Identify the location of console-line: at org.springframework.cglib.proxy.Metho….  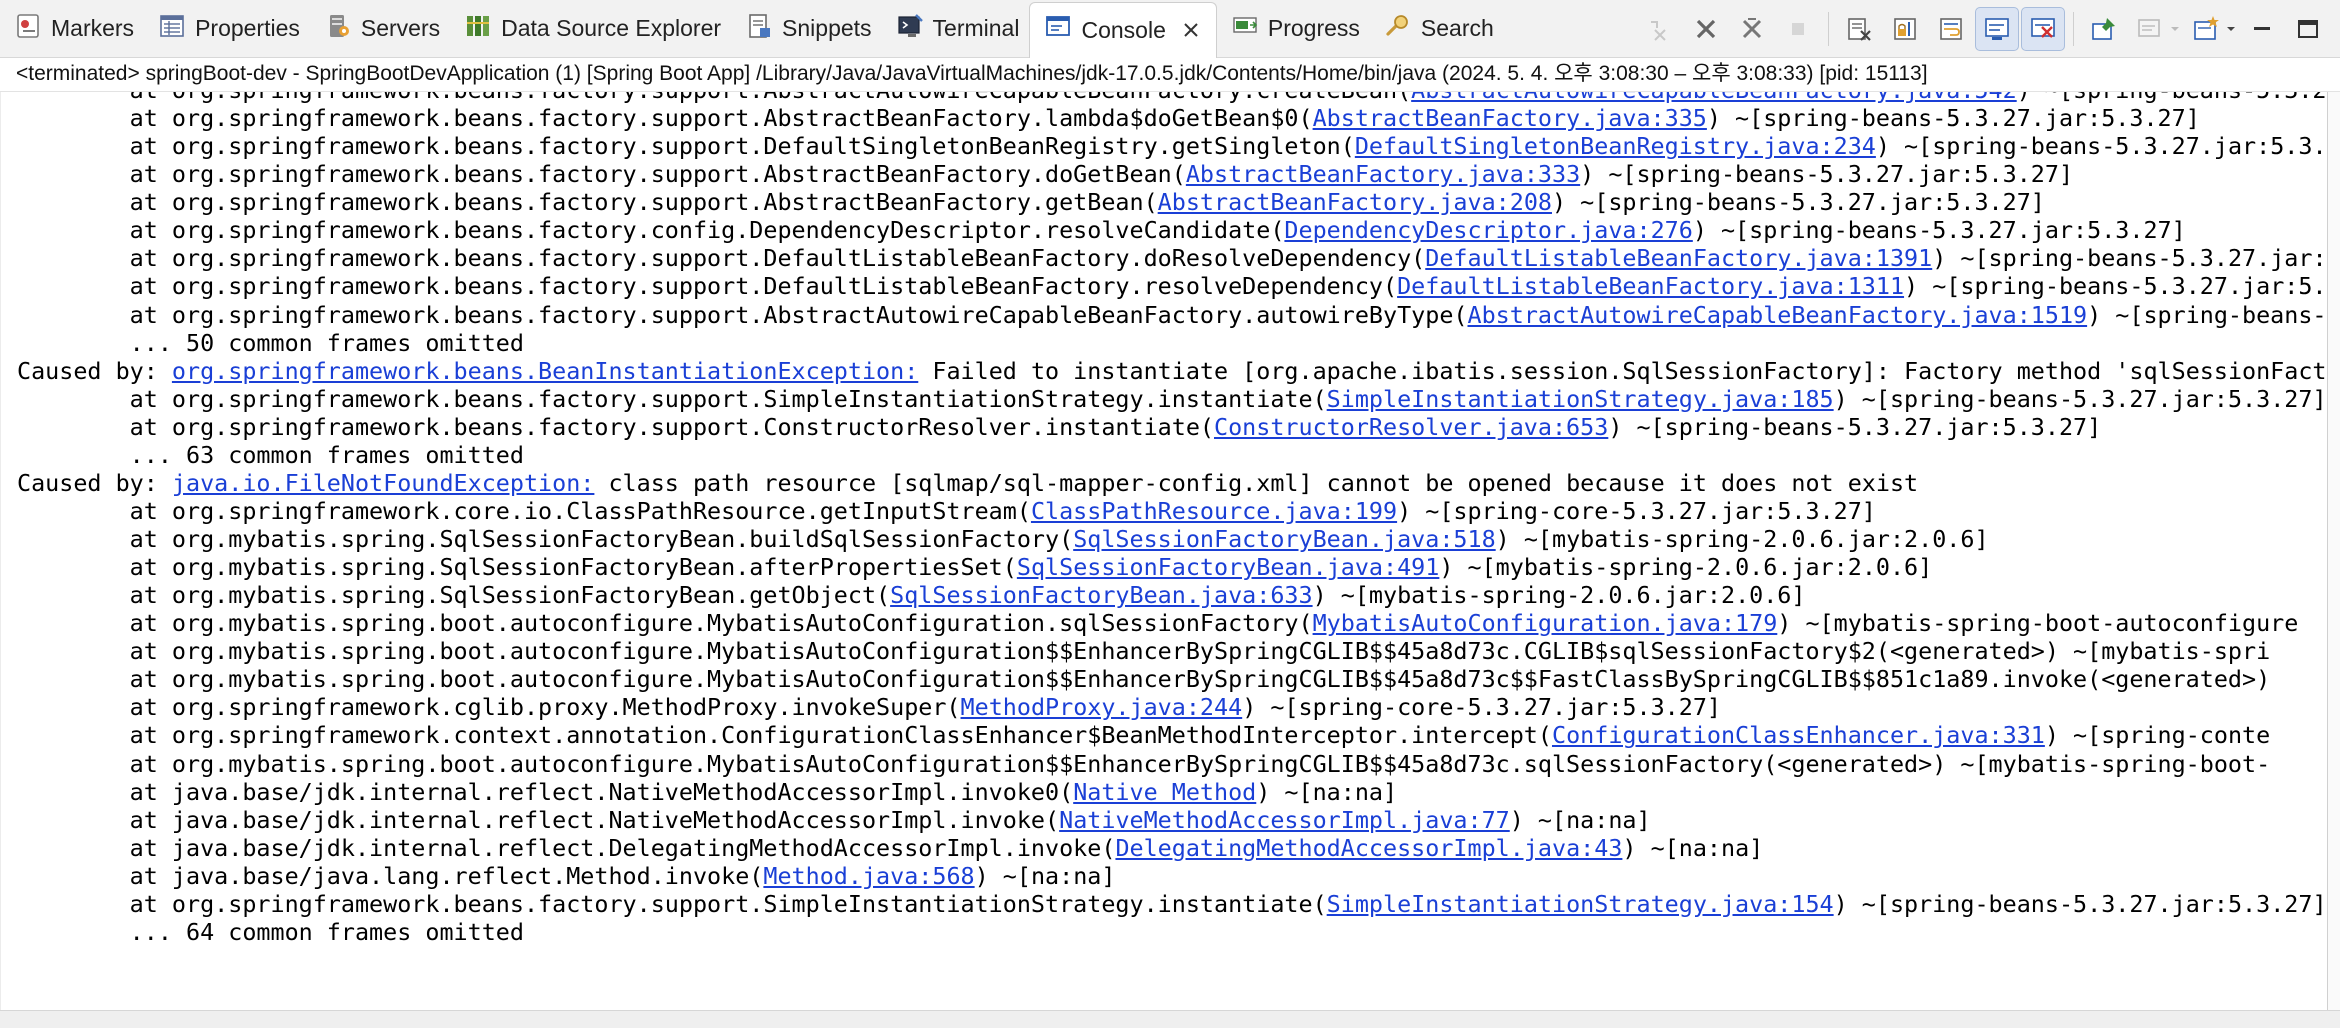
(1164, 707).